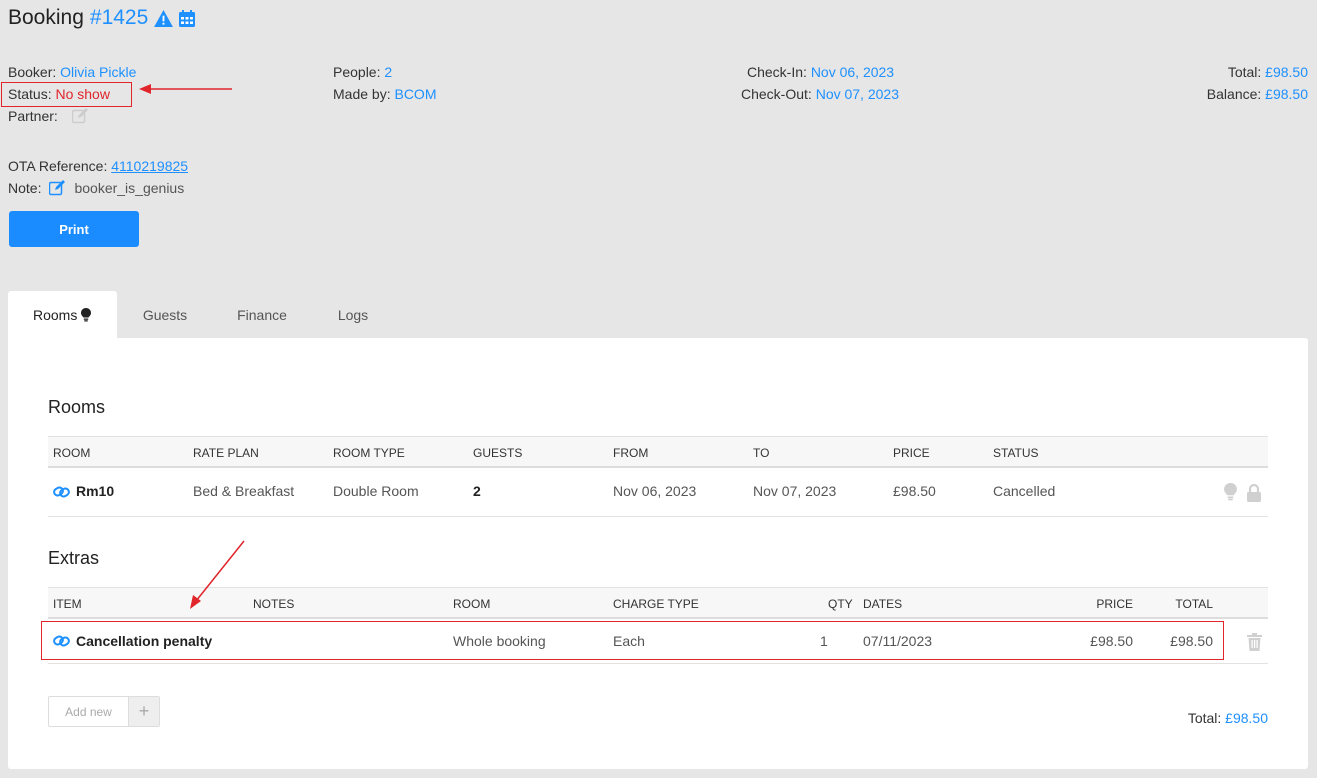  What do you see at coordinates (655, 491) in the screenshot?
I see `room-from: Nov 06, 2023` at bounding box center [655, 491].